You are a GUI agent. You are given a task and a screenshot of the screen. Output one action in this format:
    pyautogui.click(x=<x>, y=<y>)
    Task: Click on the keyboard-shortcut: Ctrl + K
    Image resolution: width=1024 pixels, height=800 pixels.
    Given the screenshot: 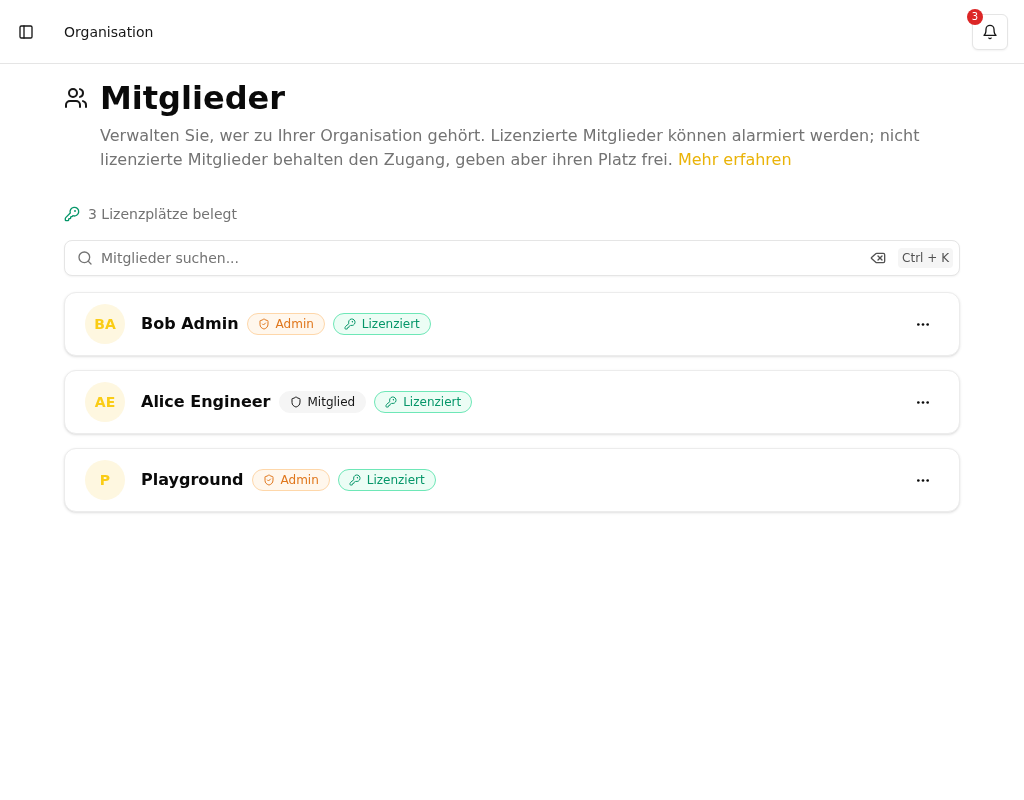 What is the action you would take?
    pyautogui.click(x=925, y=258)
    